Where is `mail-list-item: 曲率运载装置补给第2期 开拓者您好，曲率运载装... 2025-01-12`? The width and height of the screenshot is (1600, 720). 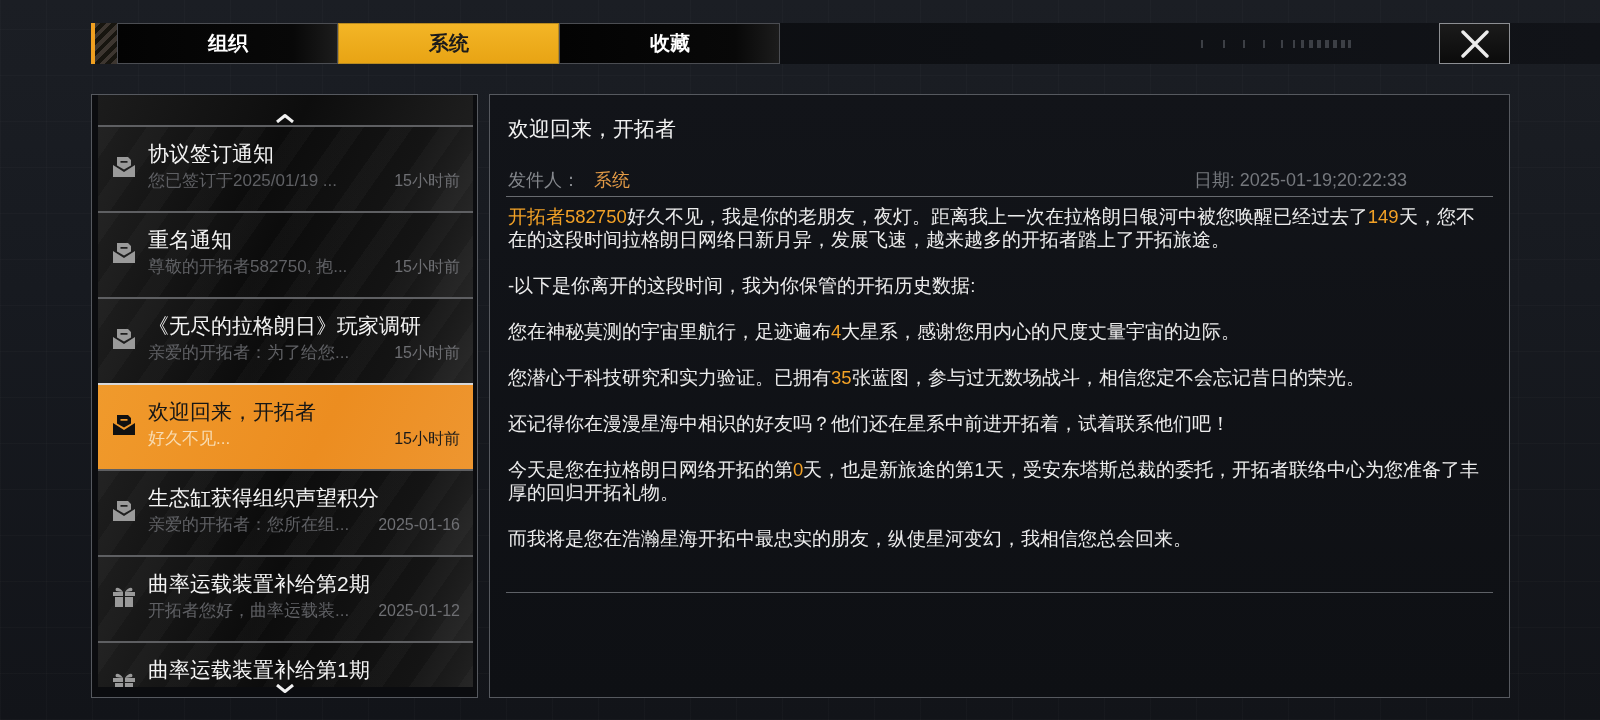 mail-list-item: 曲率运载装置补给第2期 开拓者您好，曲率运载装... 2025-01-12 is located at coordinates (285, 598).